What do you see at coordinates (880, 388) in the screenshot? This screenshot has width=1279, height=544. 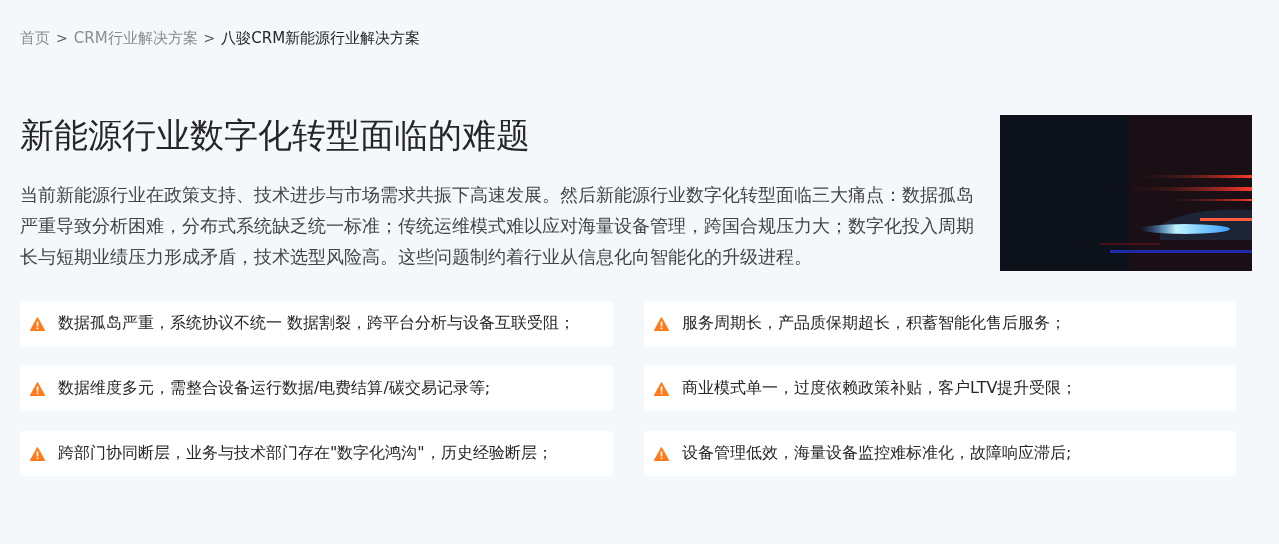 I see `pain-point-text: 商业模式单一，过度依赖政策补贴，客户LTV提升受限；` at bounding box center [880, 388].